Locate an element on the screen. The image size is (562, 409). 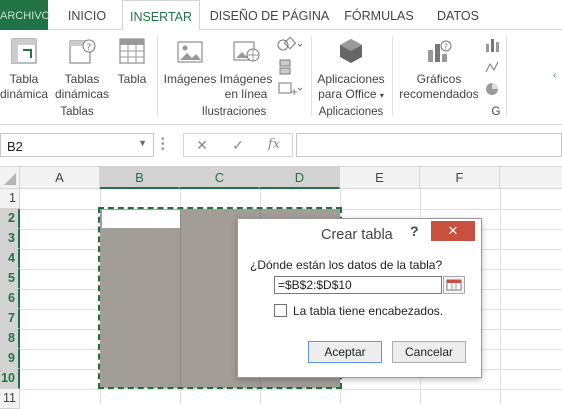
screenshot-icon: + is located at coordinates (291, 91).